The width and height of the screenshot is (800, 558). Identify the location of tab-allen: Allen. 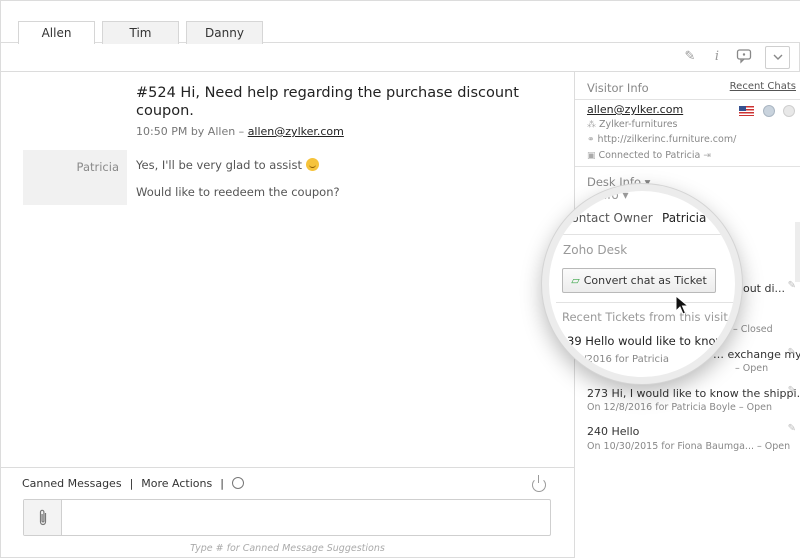
(56, 32).